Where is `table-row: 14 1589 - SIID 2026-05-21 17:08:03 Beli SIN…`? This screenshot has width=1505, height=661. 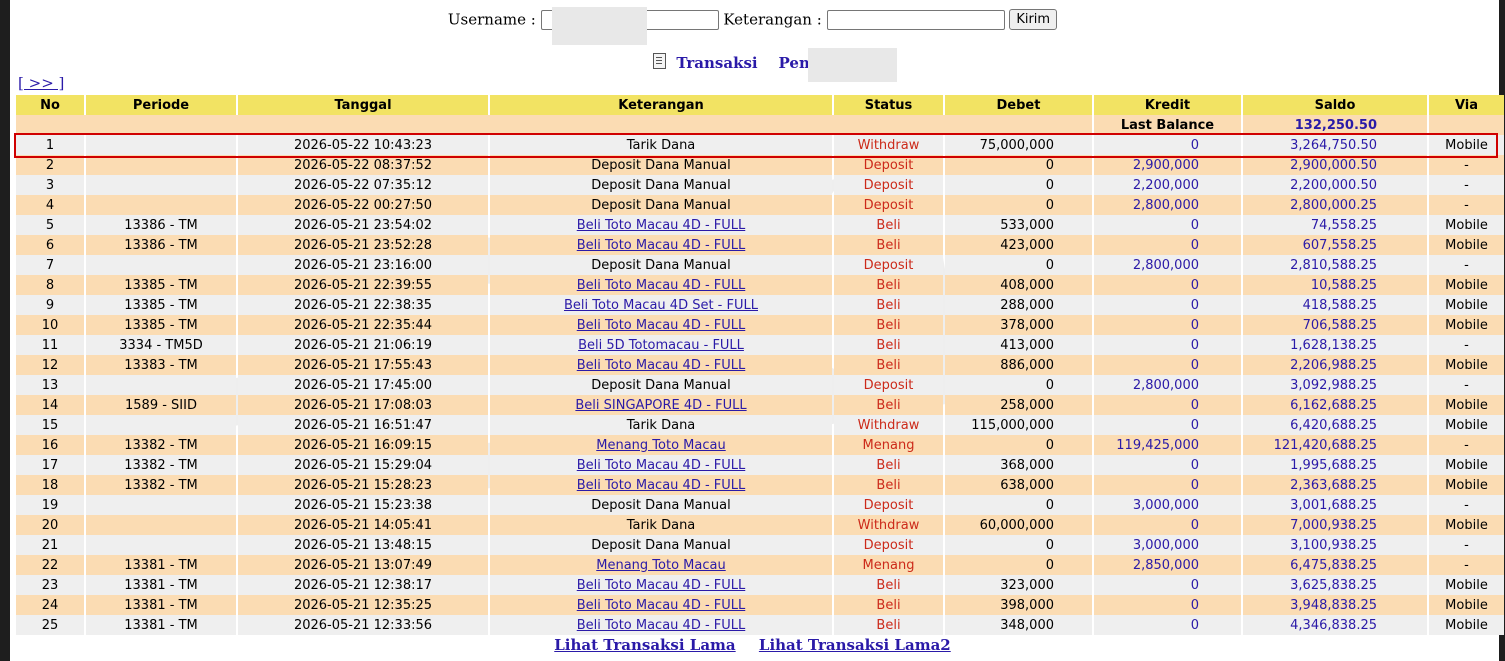 table-row: 14 1589 - SIID 2026-05-21 17:08:03 Beli SIN… is located at coordinates (760, 405).